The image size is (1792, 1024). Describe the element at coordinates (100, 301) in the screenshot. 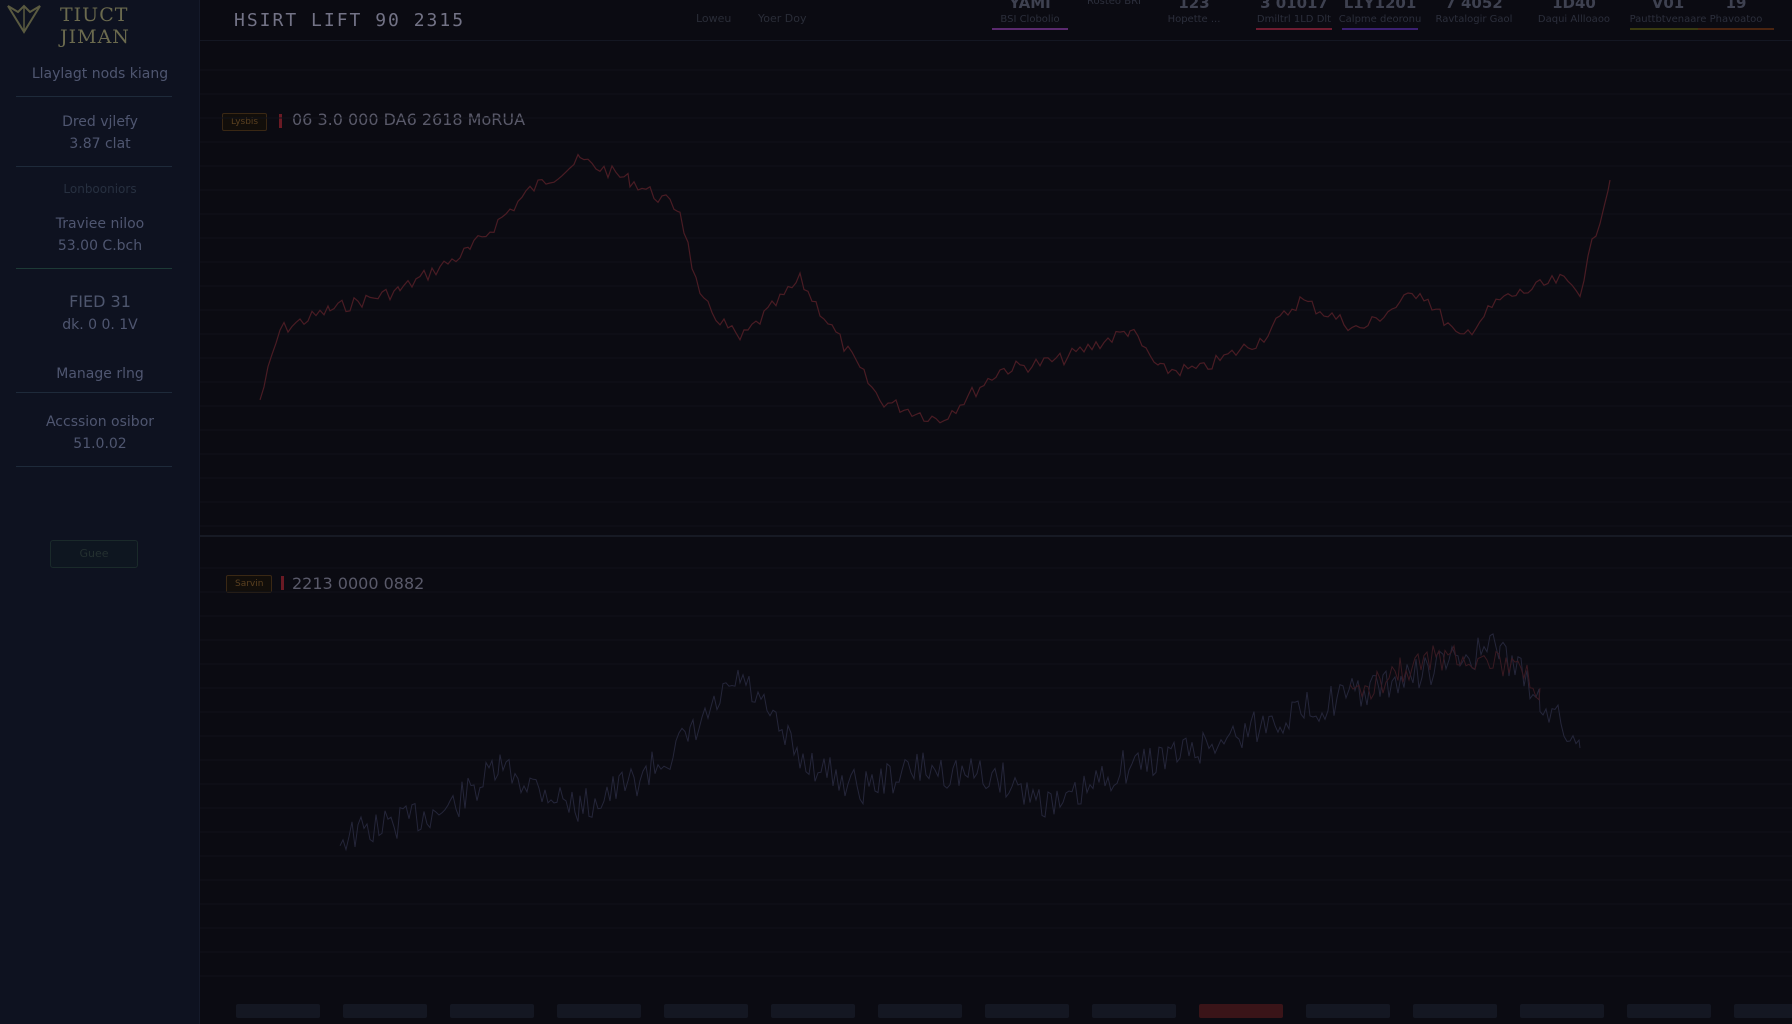

I see `sidebar-item-label: FIED 31` at that location.